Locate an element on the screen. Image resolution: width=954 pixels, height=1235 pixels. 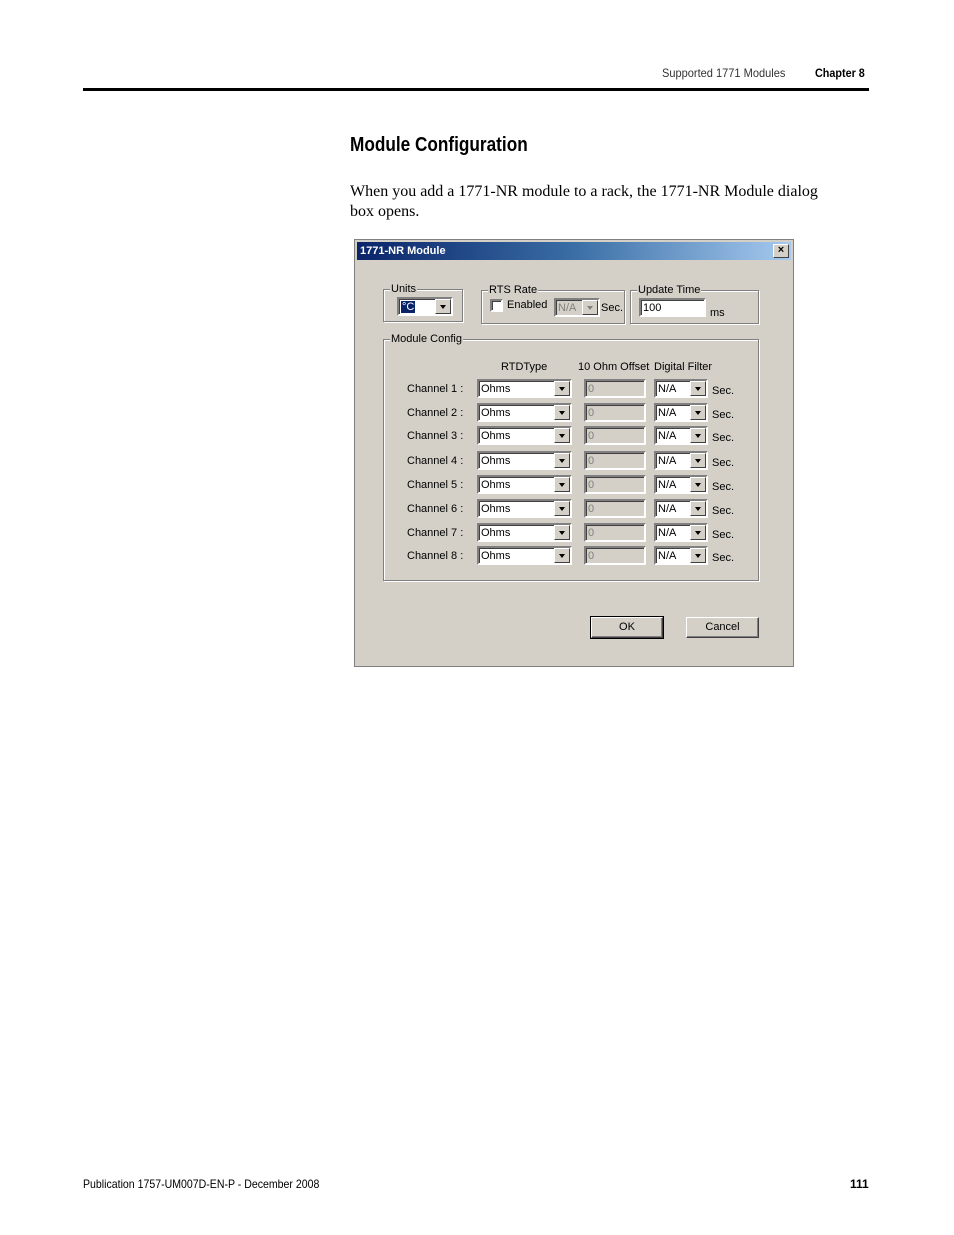
rts-rate-group-label: RTS Rate is located at coordinates (513, 290).